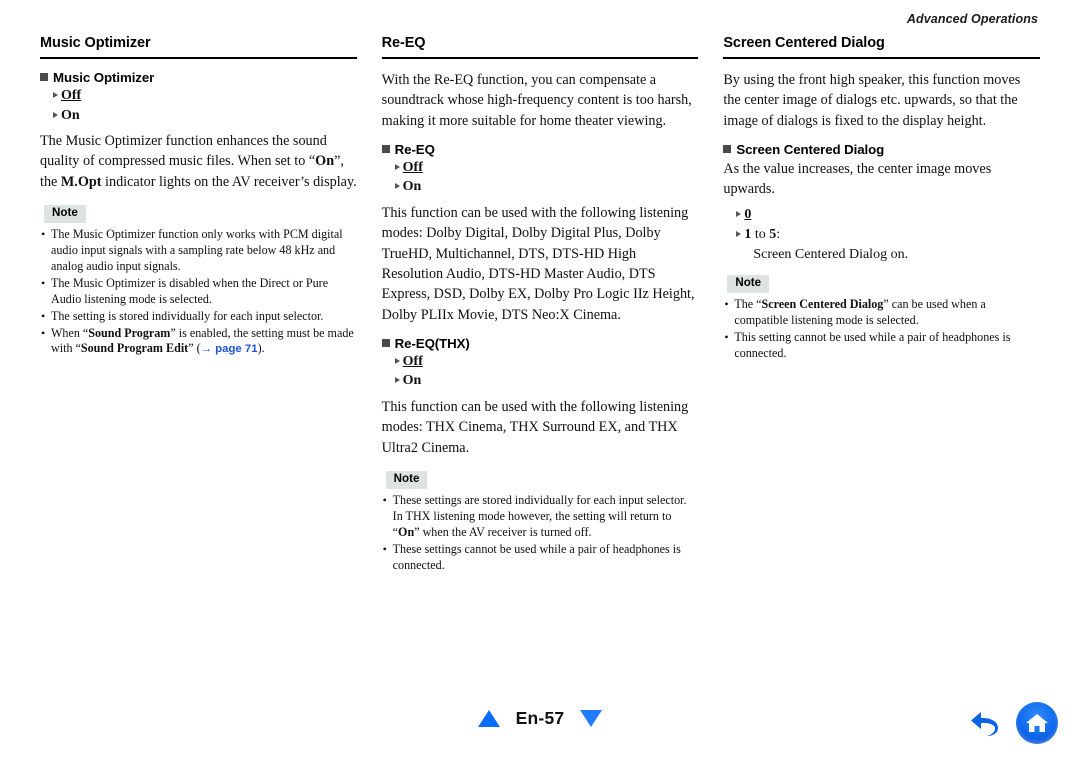 The width and height of the screenshot is (1080, 764). Describe the element at coordinates (831, 254) in the screenshot. I see `option-range-description: Screen Centered Dialog on.` at that location.